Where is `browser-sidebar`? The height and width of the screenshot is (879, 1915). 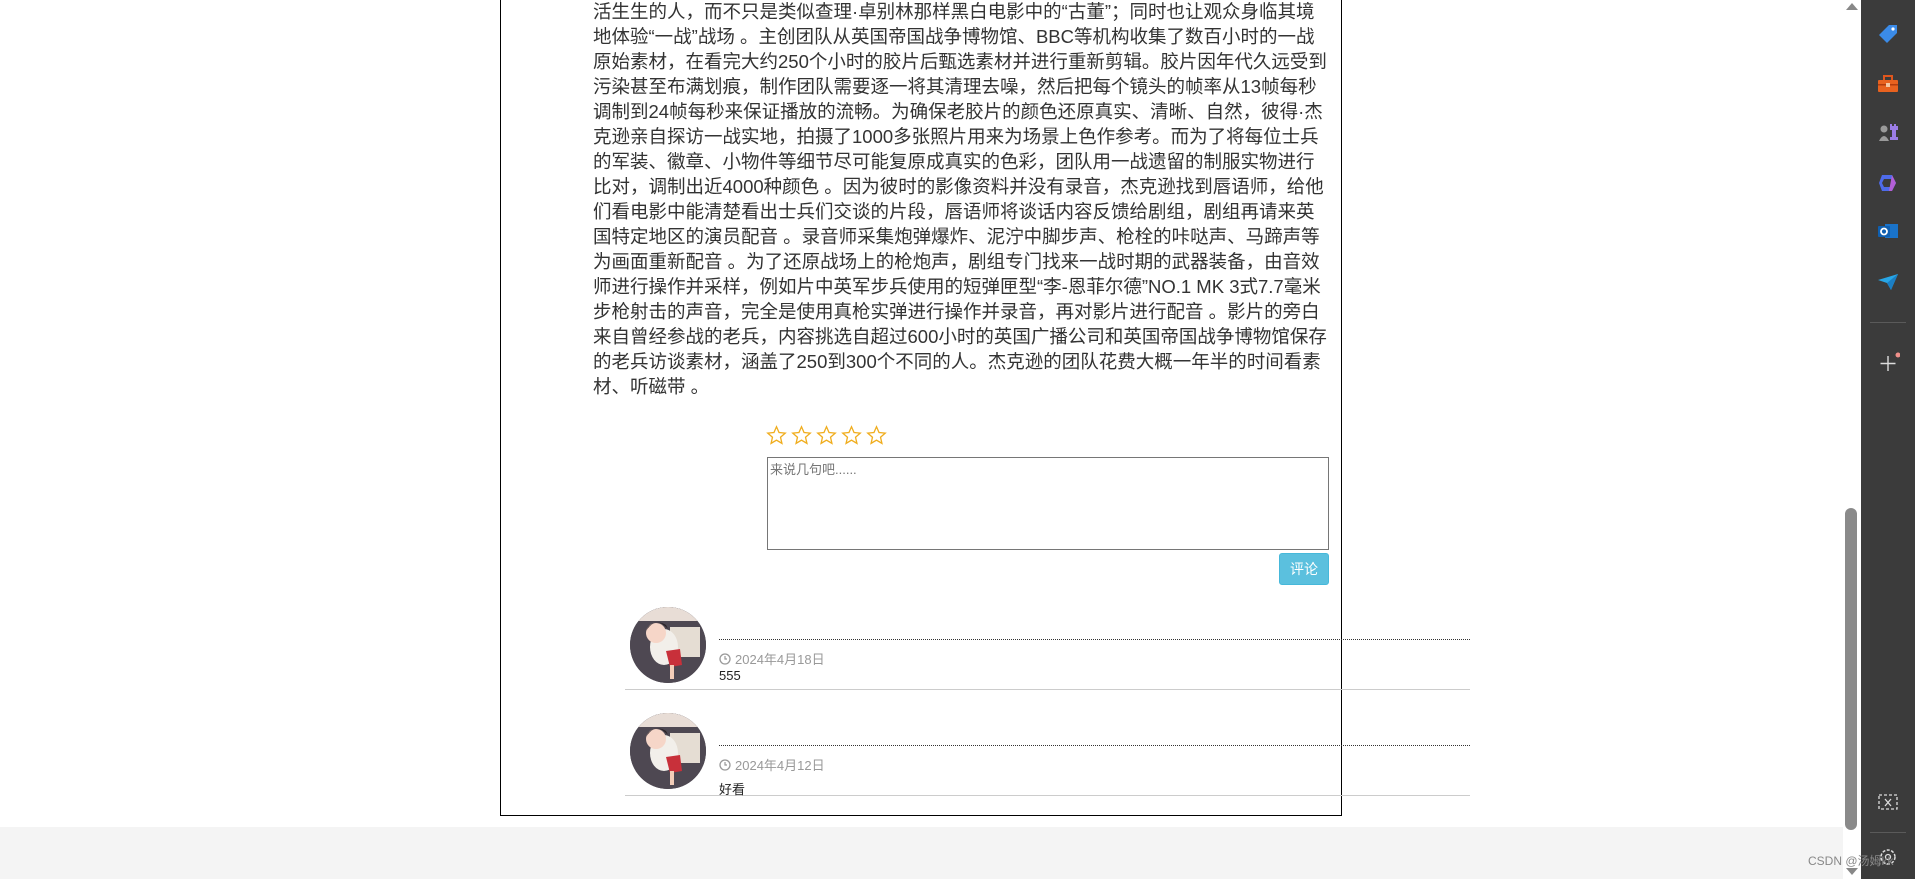 browser-sidebar is located at coordinates (1888, 439).